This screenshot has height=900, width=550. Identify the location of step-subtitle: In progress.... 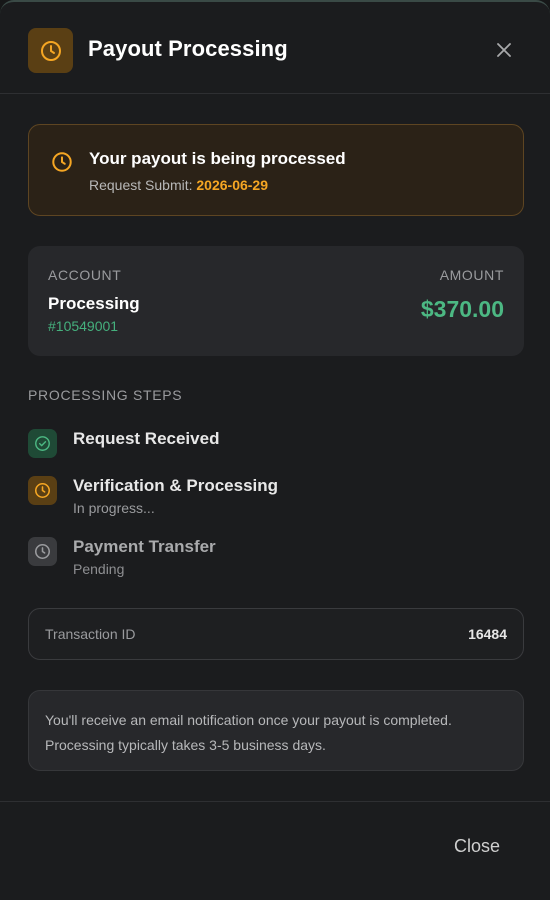
(114, 508).